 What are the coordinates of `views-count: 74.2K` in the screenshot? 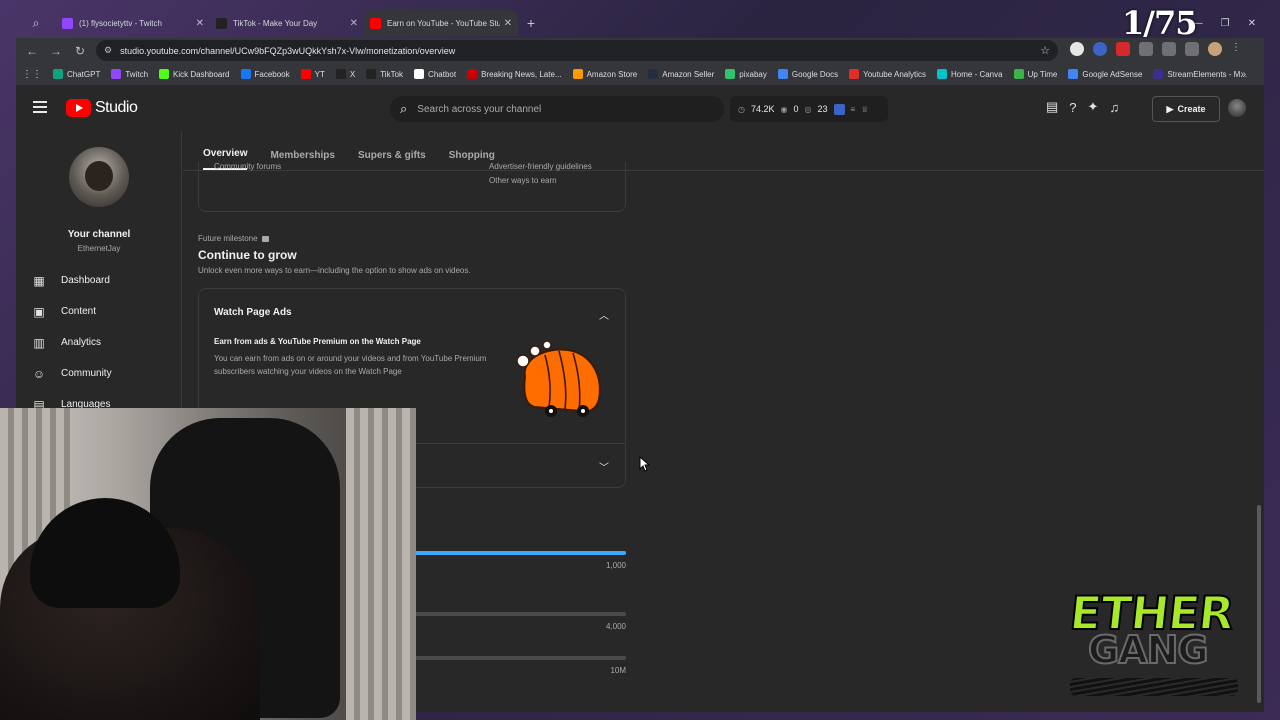 It's located at (762, 109).